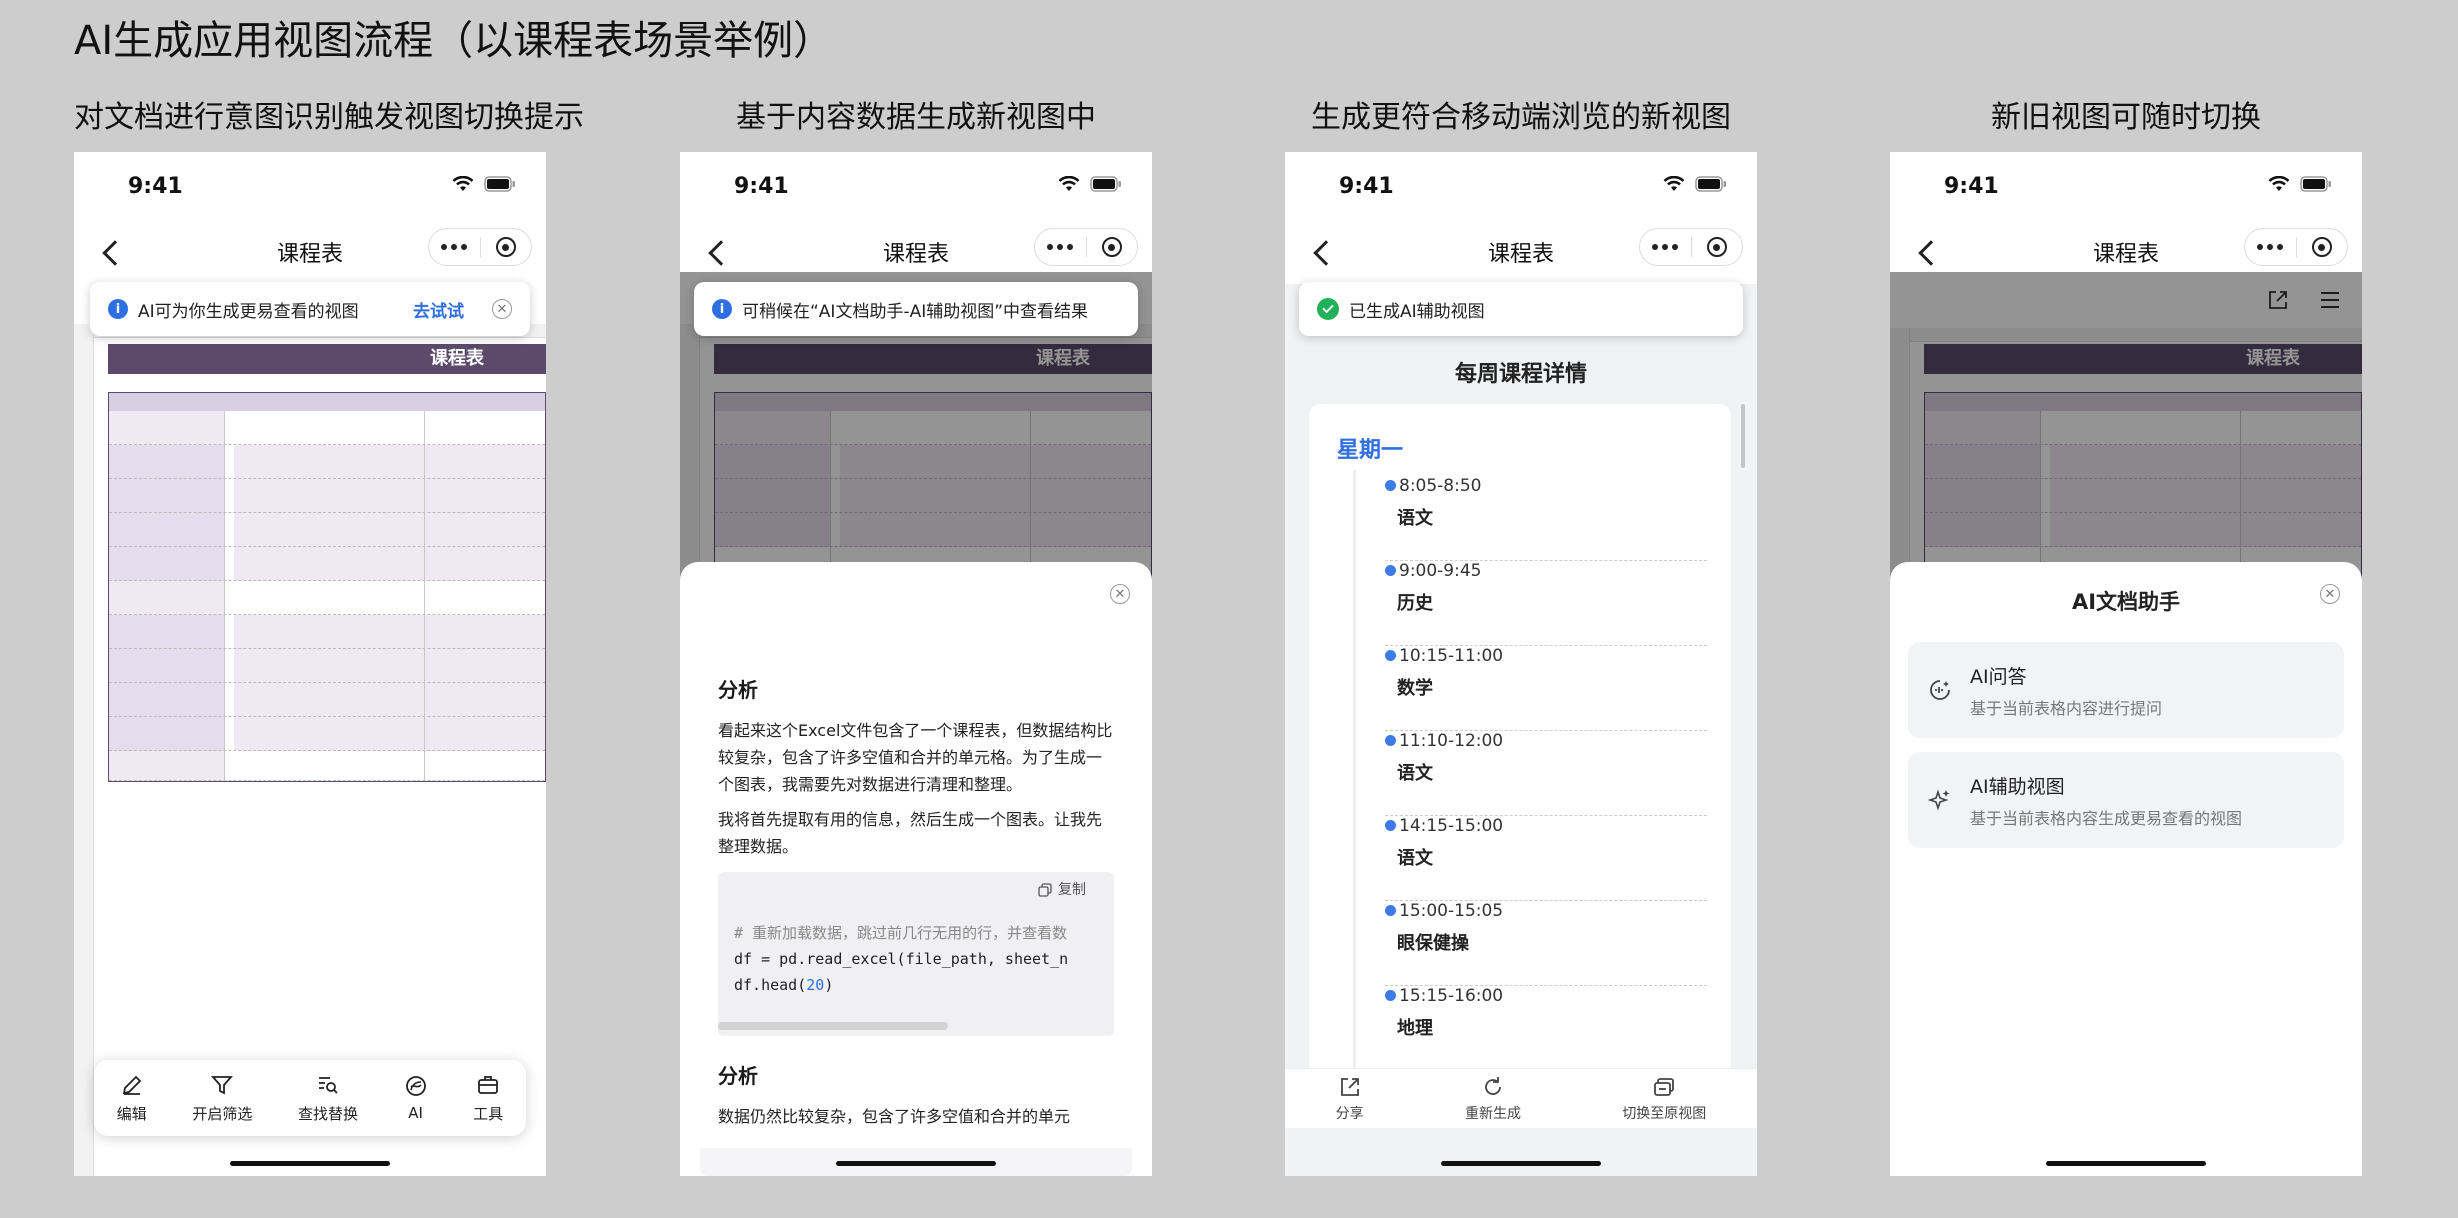 The width and height of the screenshot is (2458, 1218). Describe the element at coordinates (1433, 486) in the screenshot. I see `slot-time: 8:05-8:50` at that location.